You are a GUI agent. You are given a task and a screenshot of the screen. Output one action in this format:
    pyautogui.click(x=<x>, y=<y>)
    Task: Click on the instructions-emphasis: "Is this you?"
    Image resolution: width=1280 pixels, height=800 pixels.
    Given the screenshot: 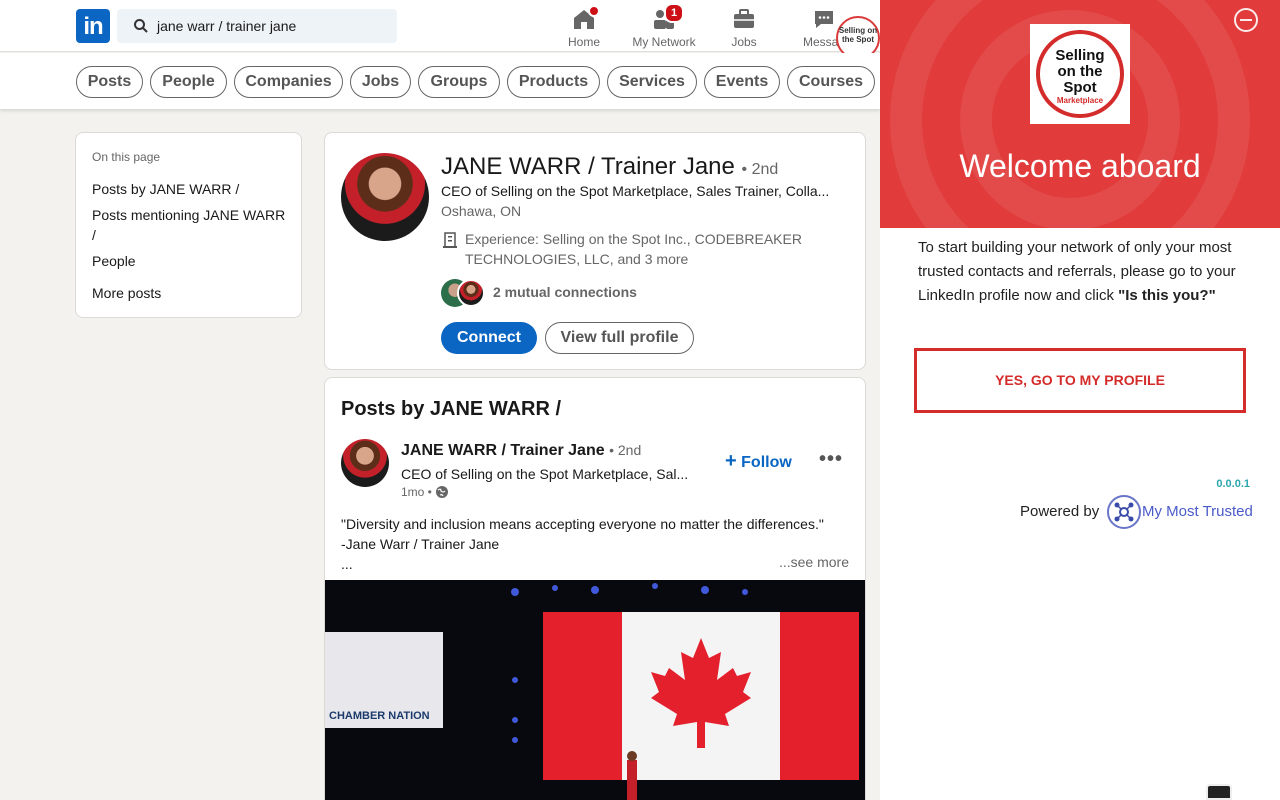 What is the action you would take?
    pyautogui.click(x=1167, y=295)
    